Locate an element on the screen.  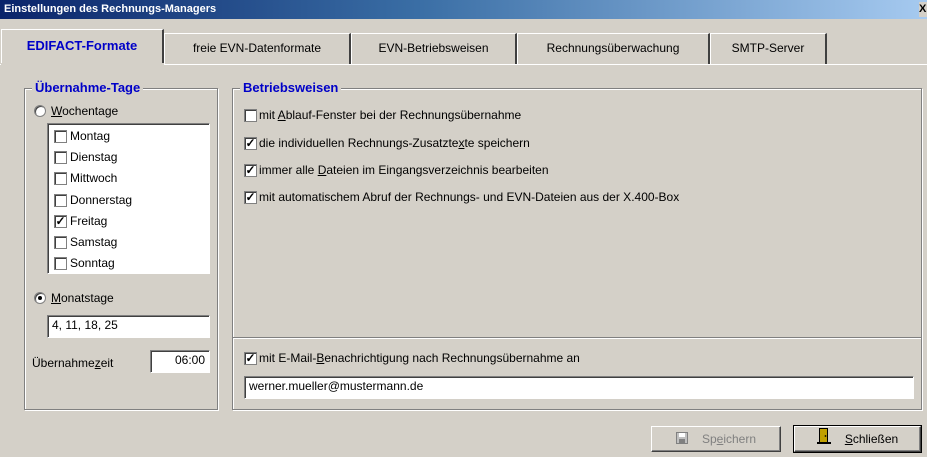
monatstage-label: Monatstage is located at coordinates (82, 298).